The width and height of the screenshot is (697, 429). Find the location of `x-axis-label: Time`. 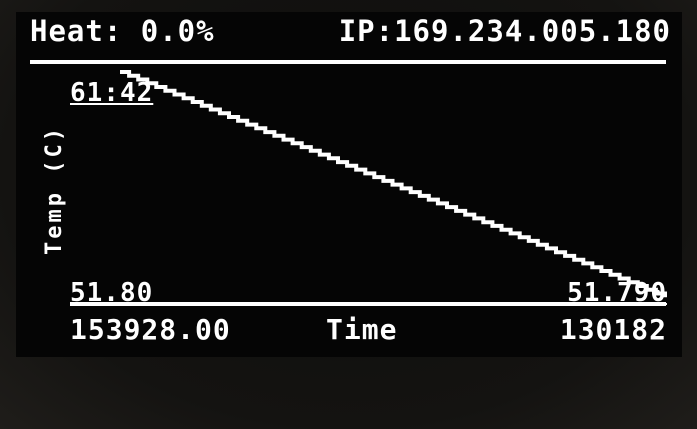

x-axis-label: Time is located at coordinates (362, 329).